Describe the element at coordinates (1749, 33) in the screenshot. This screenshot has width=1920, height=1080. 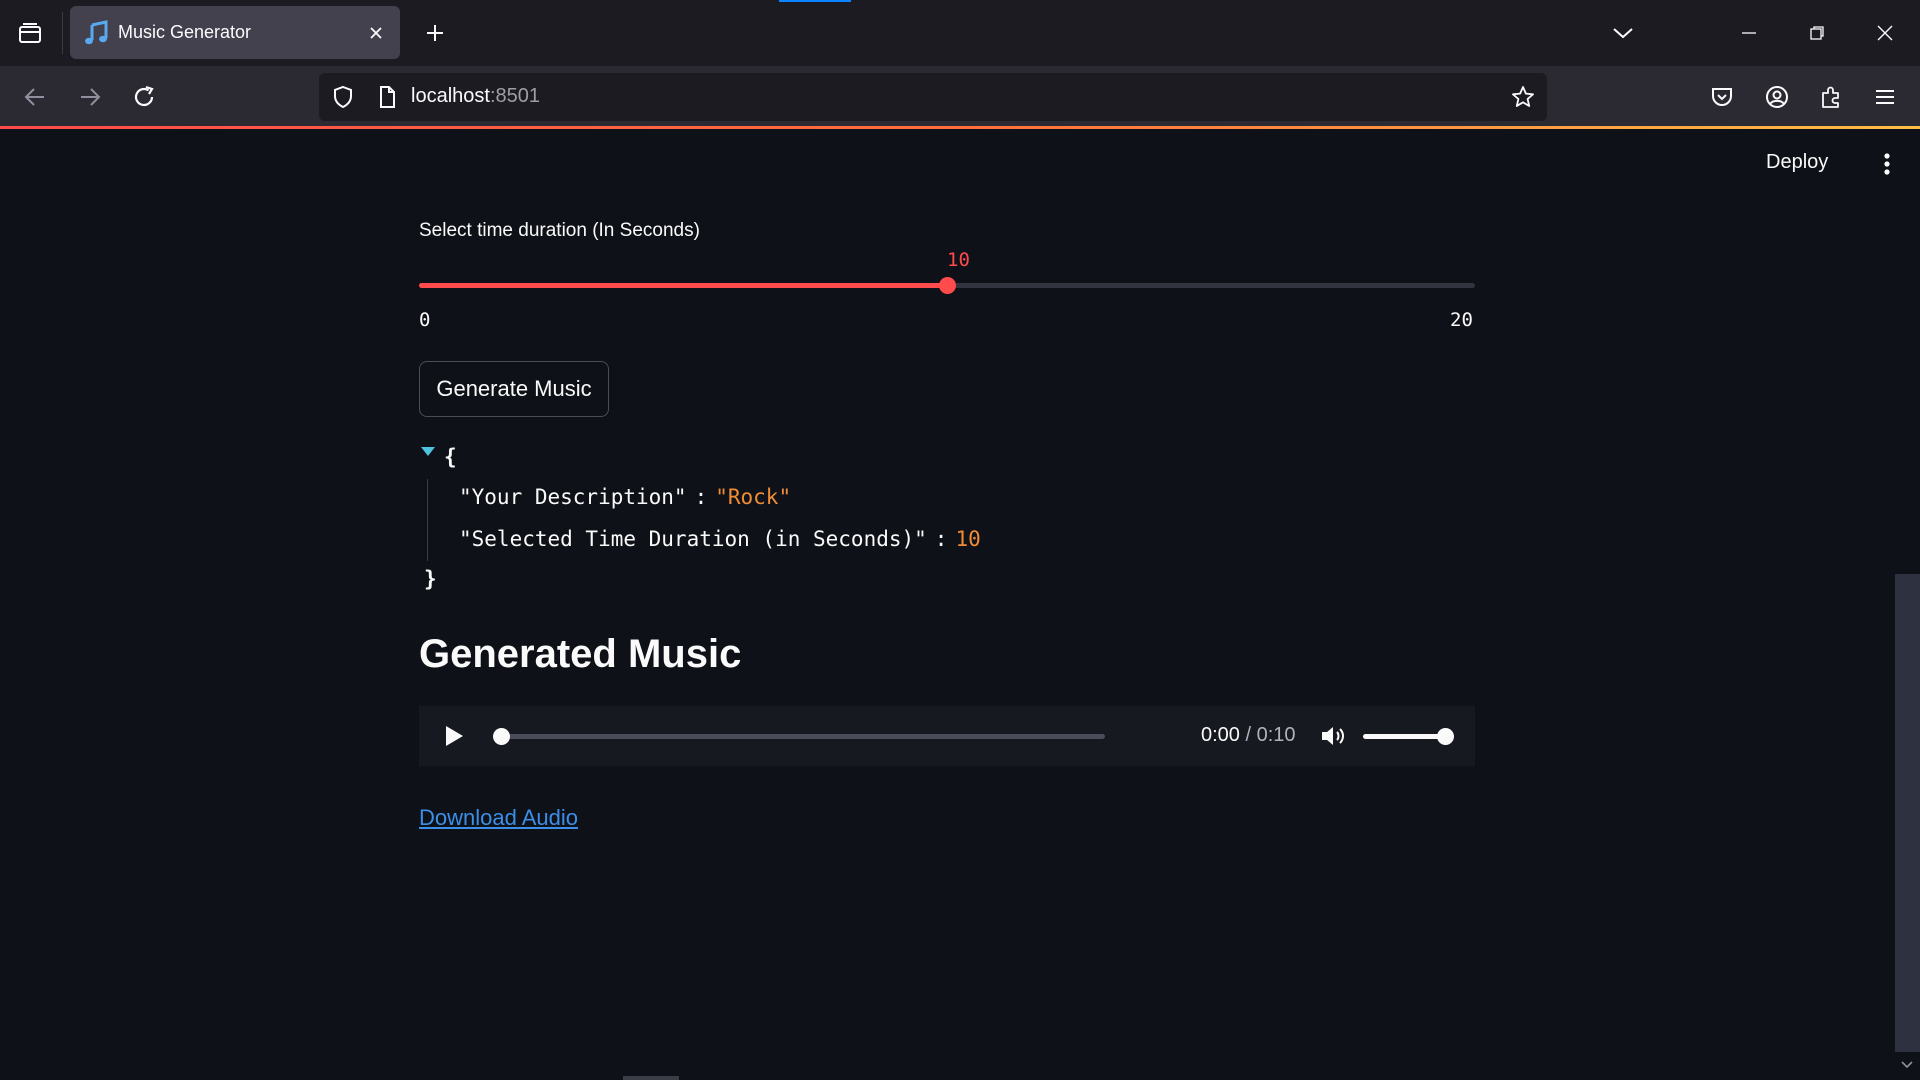
I see `minimize-icon` at that location.